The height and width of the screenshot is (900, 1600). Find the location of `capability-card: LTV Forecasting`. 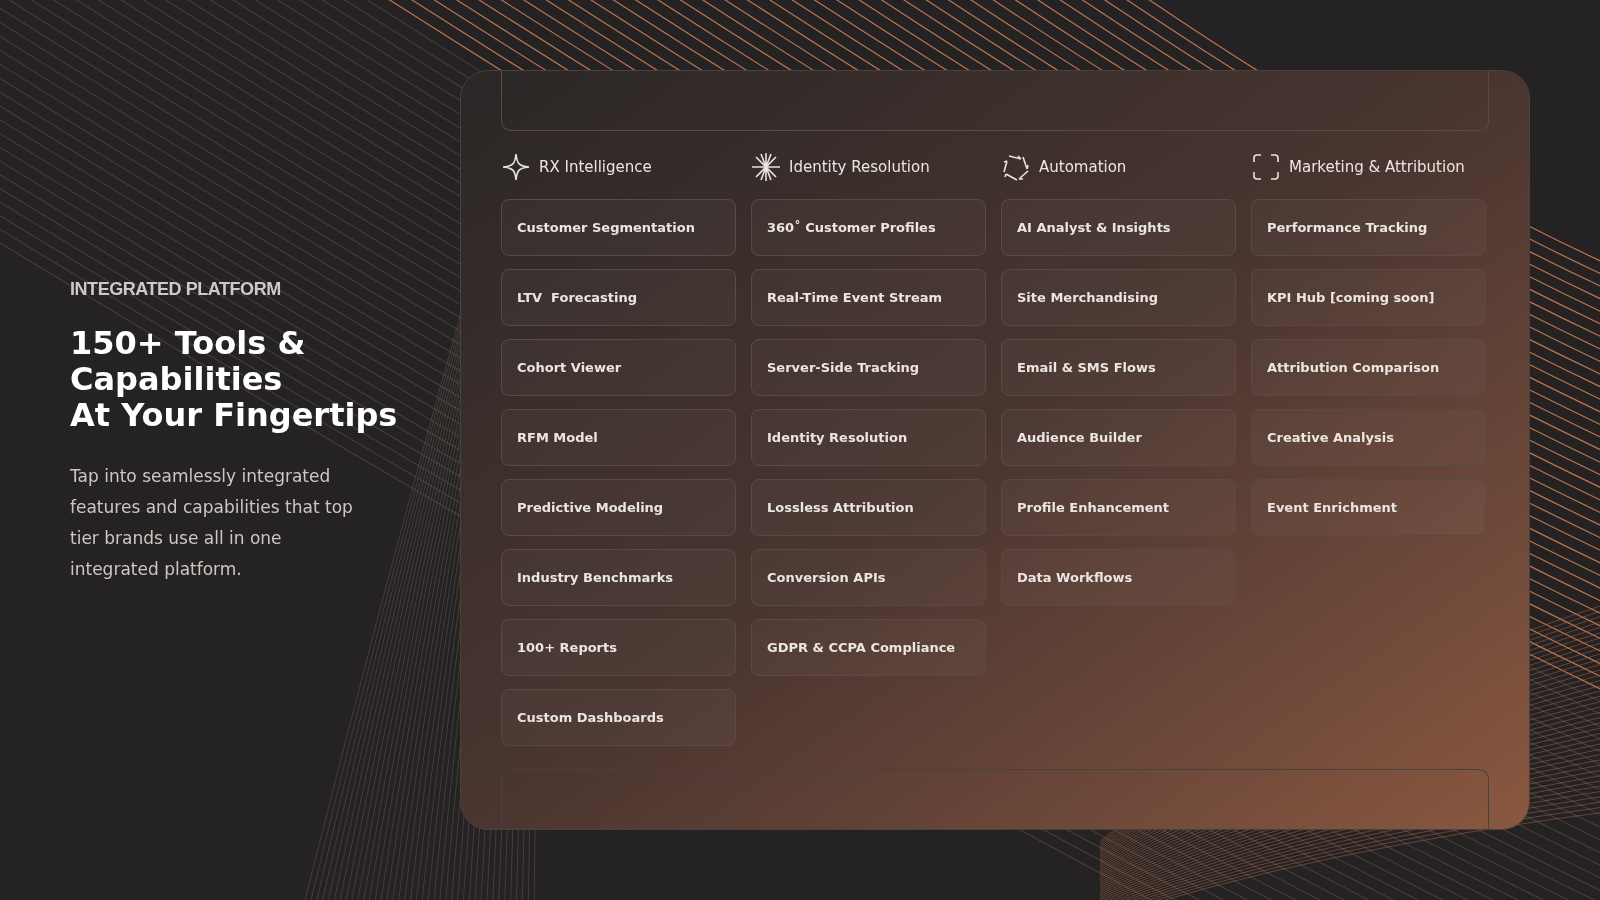

capability-card: LTV Forecasting is located at coordinates (618, 297).